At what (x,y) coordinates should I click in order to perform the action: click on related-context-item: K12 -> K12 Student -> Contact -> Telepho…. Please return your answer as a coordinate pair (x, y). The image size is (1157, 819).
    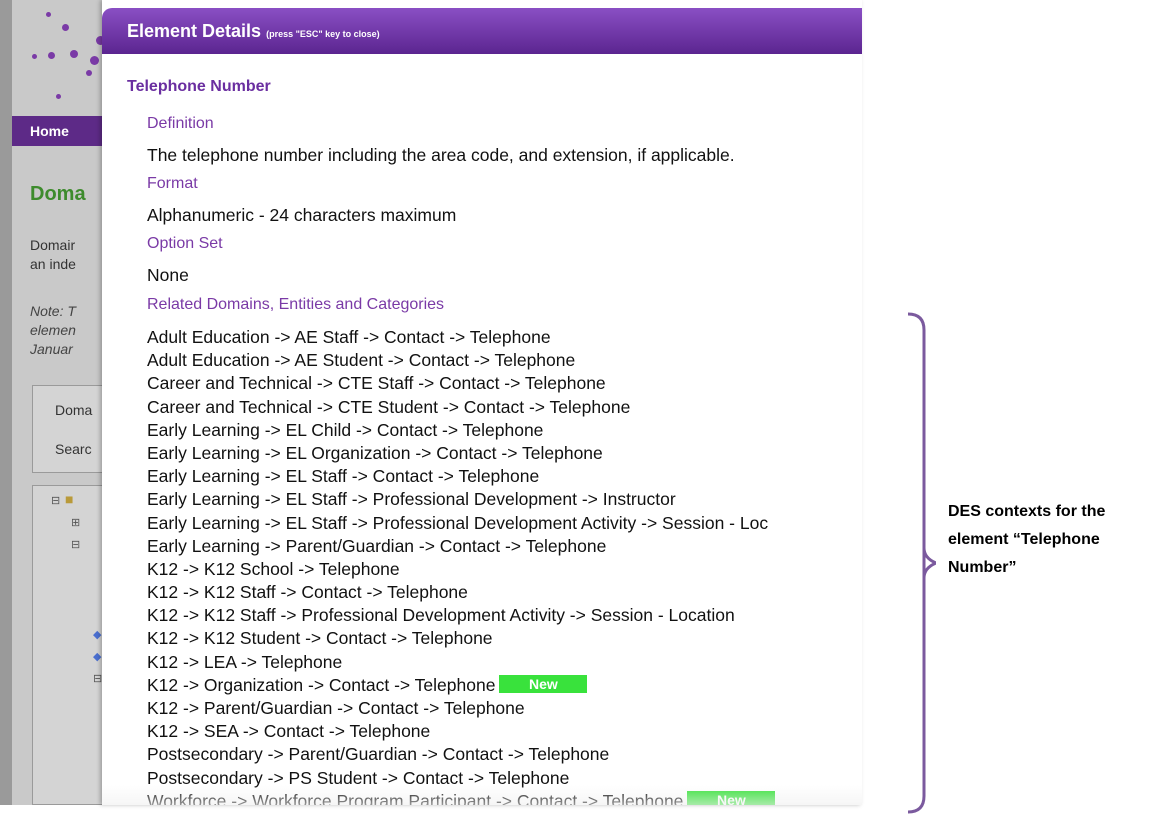
    Looking at the image, I should click on (504, 638).